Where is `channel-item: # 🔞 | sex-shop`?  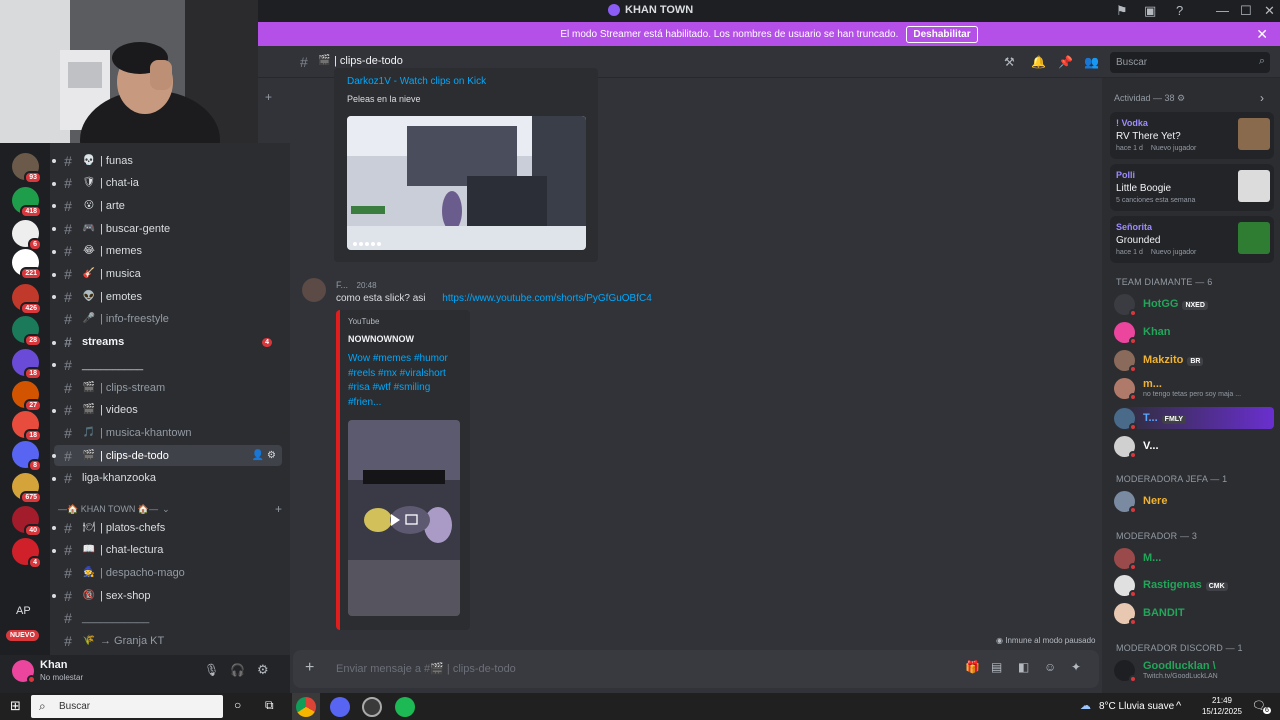 channel-item: # 🔞 | sex-shop is located at coordinates (167, 595).